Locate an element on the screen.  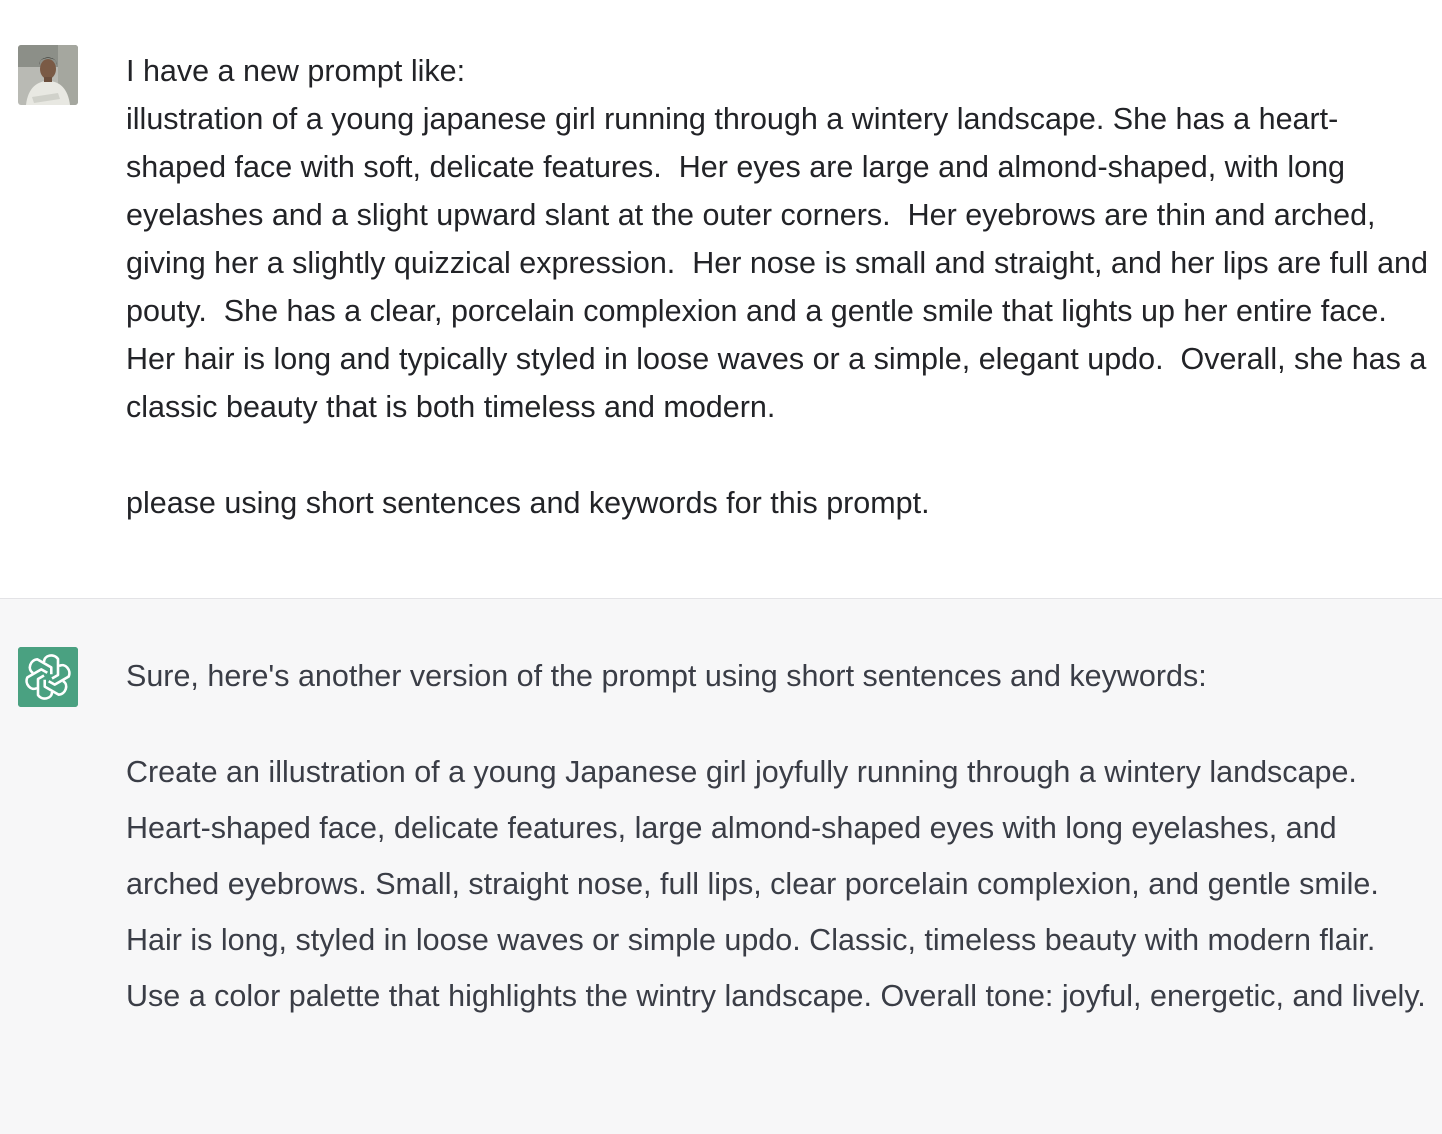
openai-logo-icon is located at coordinates (48, 677).